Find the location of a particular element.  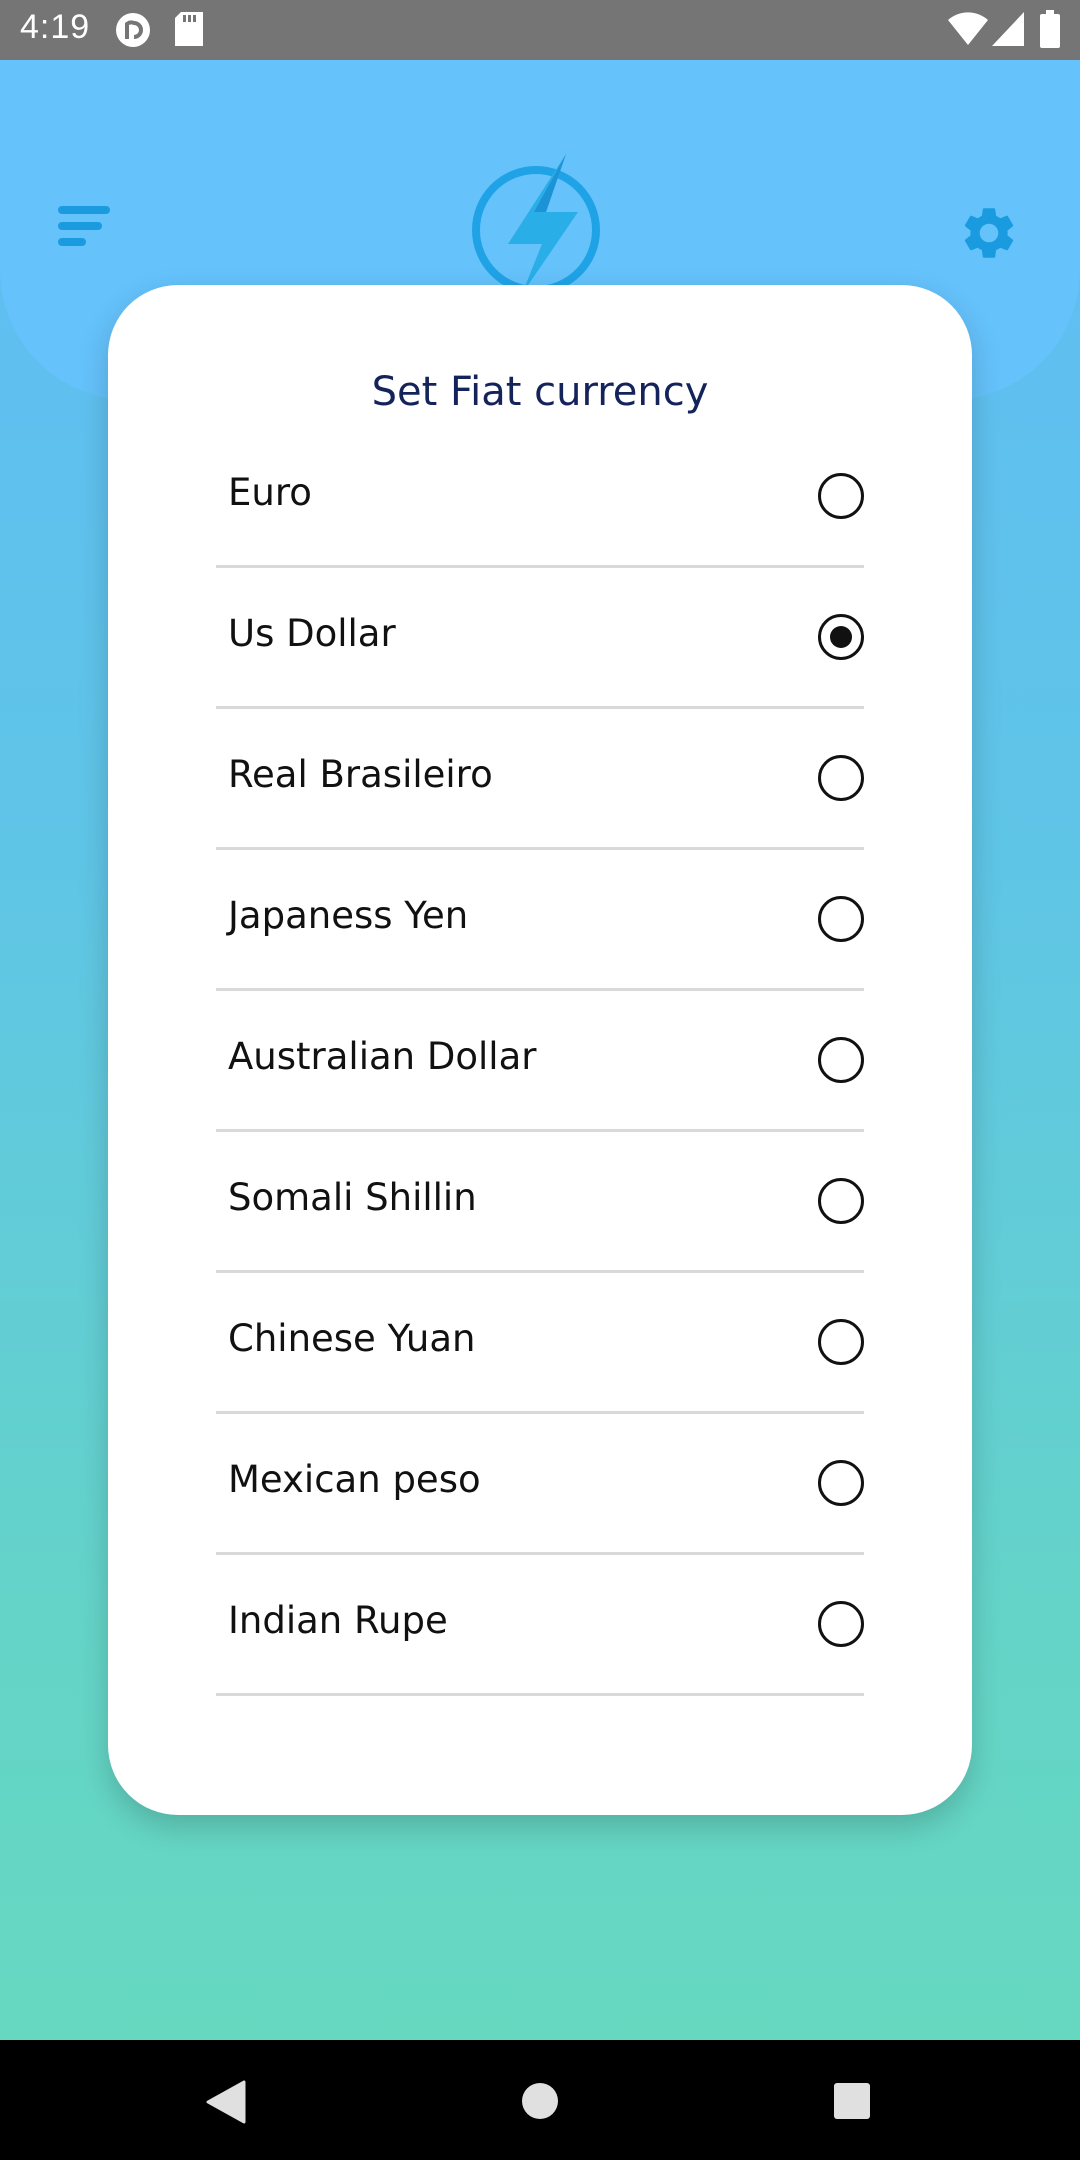

battery-icon is located at coordinates (1050, 31).